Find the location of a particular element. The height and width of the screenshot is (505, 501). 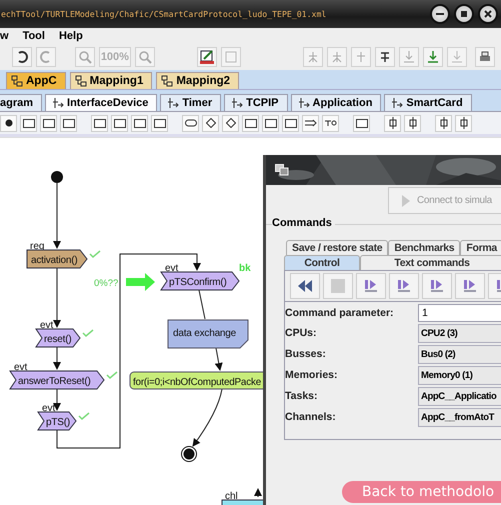

maximize-button is located at coordinates (464, 14).